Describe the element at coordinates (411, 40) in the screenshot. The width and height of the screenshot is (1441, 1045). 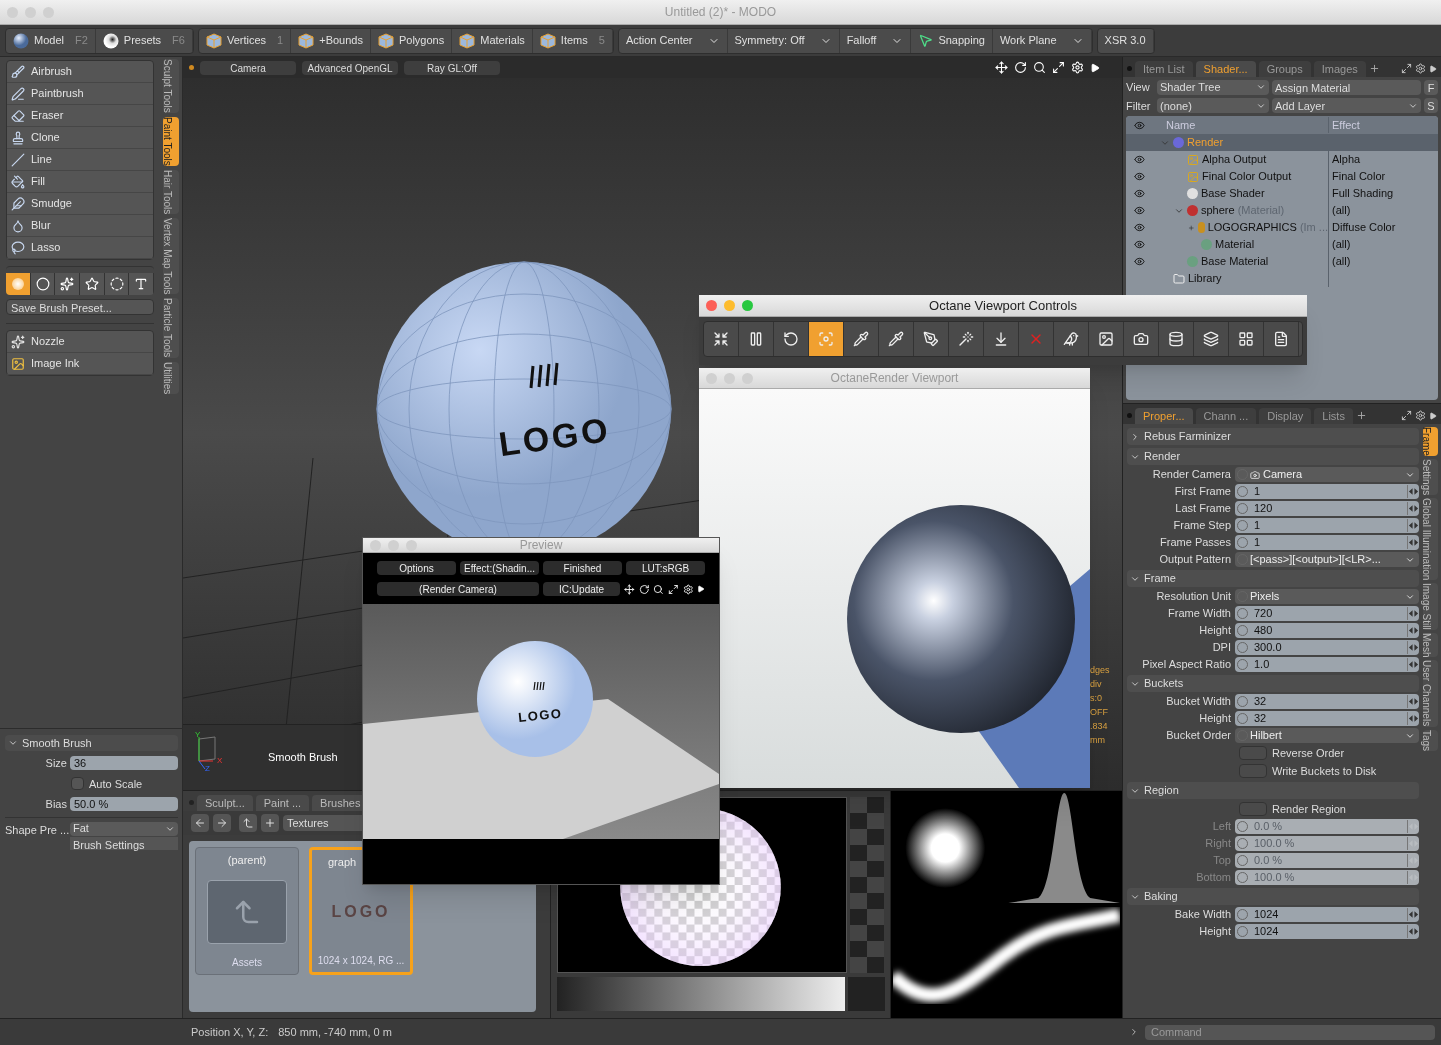
I see `toolbar-button: Polygons` at that location.